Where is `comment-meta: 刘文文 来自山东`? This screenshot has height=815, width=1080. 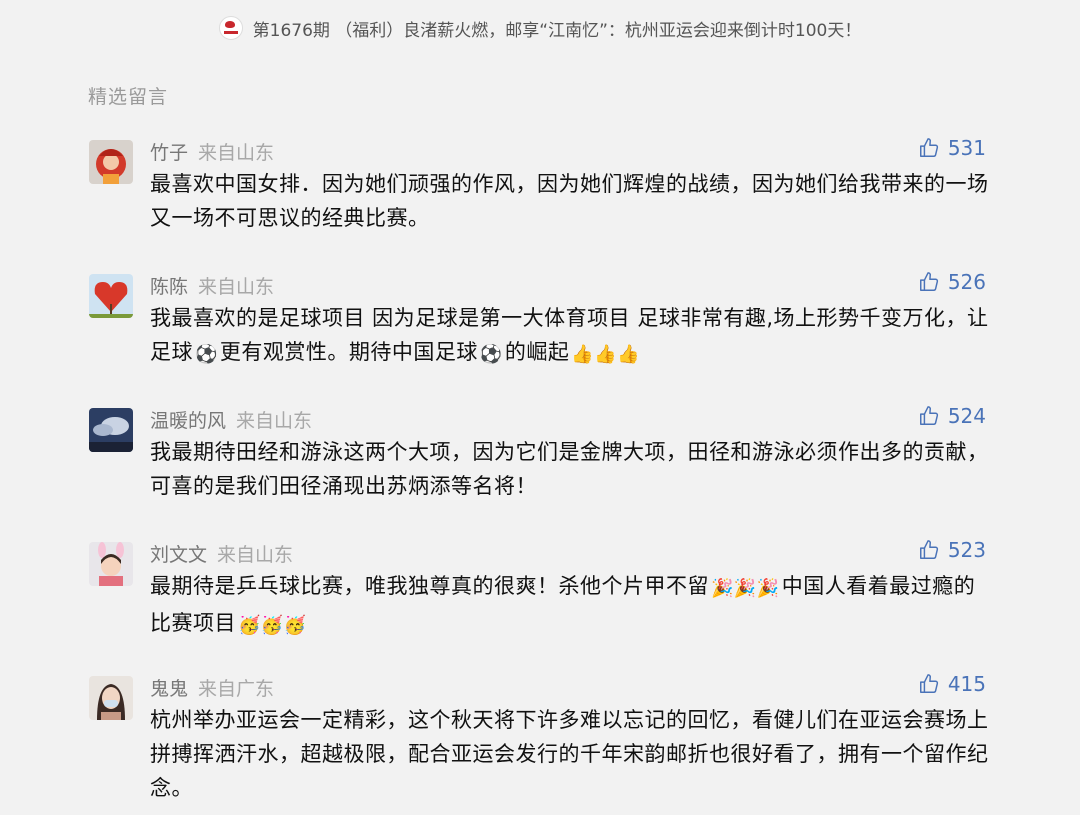 comment-meta: 刘文文 来自山东 is located at coordinates (221, 553).